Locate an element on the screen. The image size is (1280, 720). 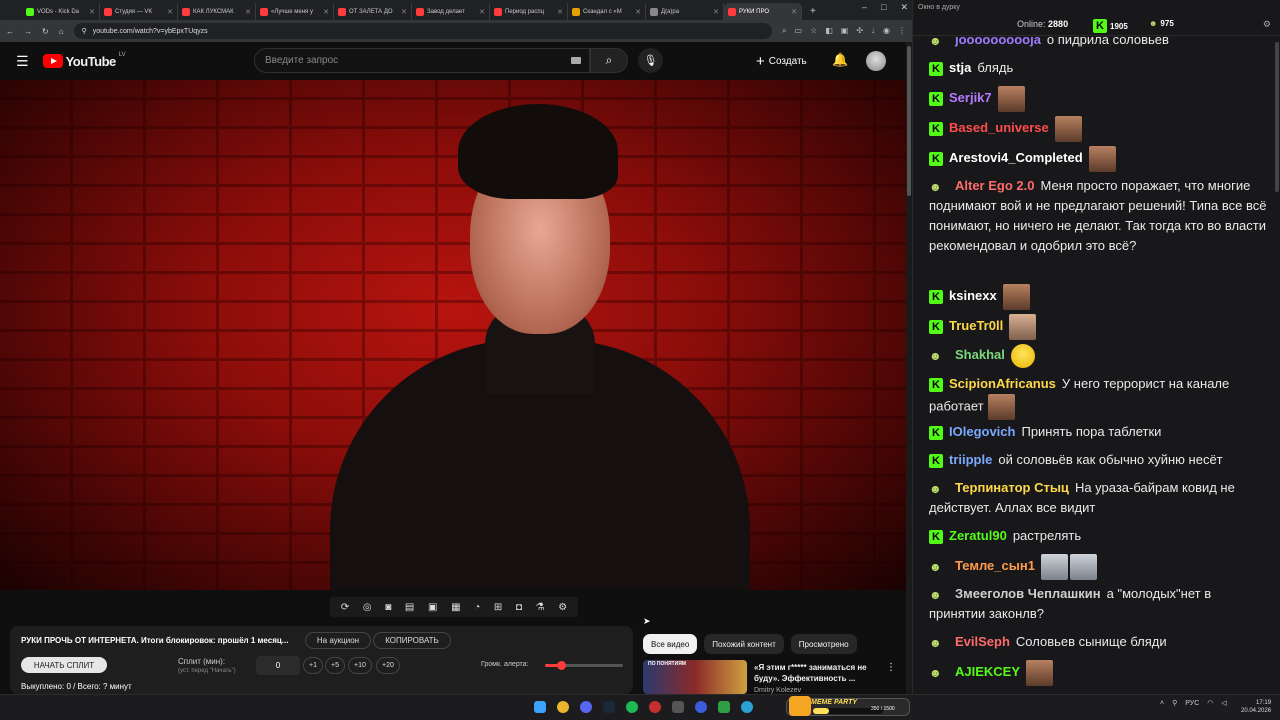
browser-tab: Скандал с «М ✕ is located at coordinates (607, 11).